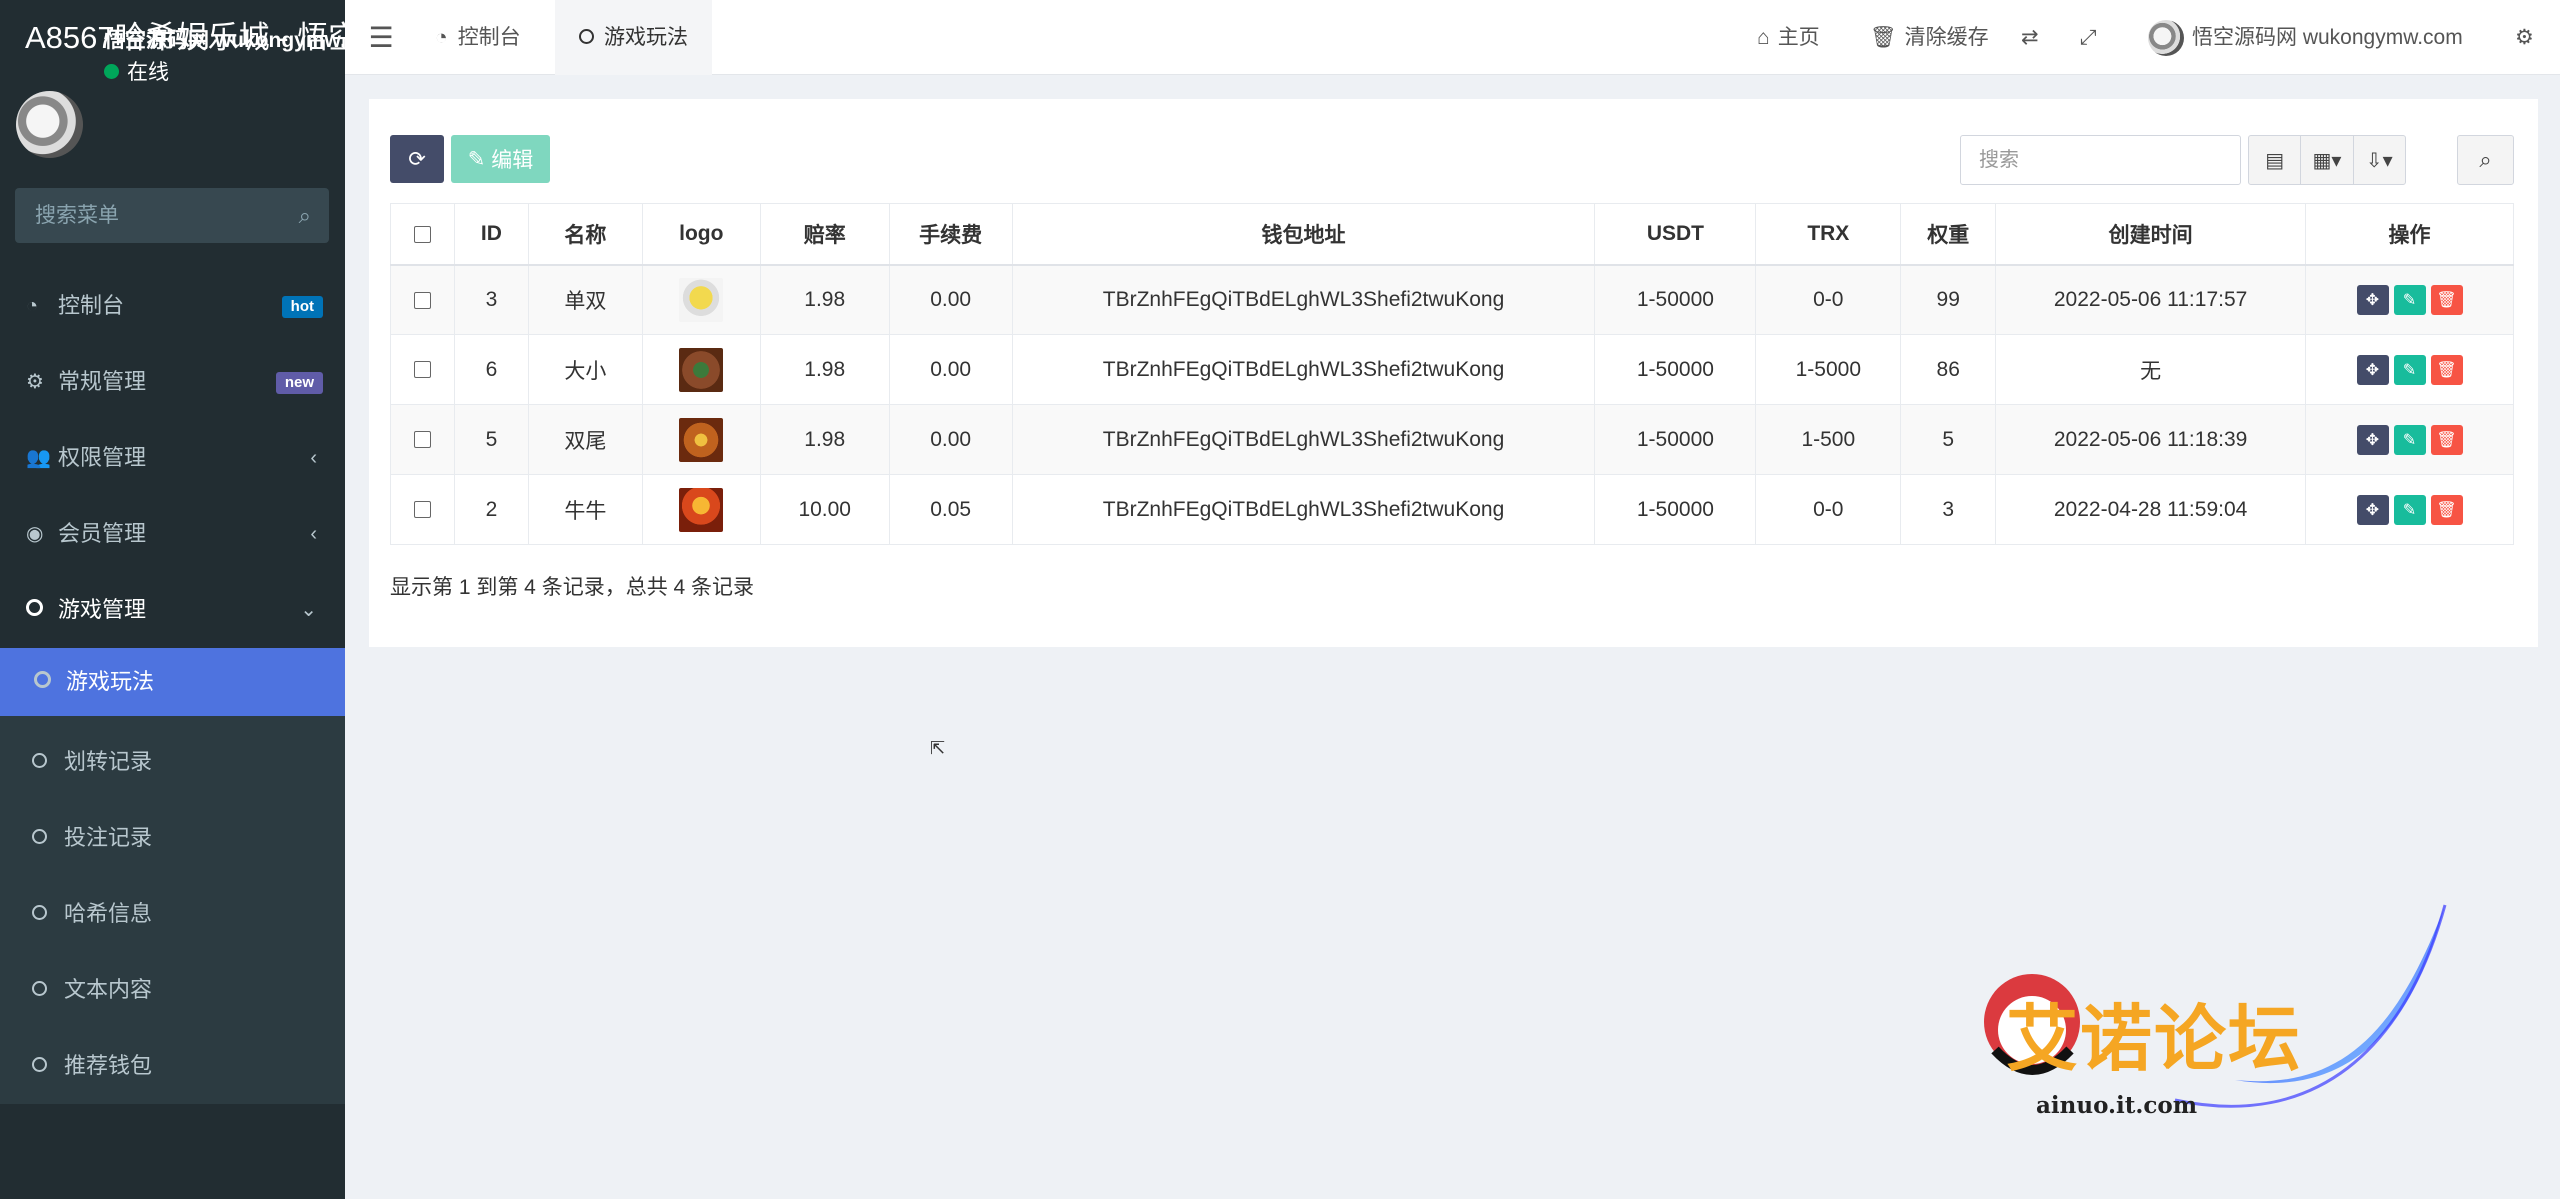 The height and width of the screenshot is (1199, 2560). What do you see at coordinates (2327, 160) in the screenshot?
I see `columns-dropdown-icon: ▦▾` at bounding box center [2327, 160].